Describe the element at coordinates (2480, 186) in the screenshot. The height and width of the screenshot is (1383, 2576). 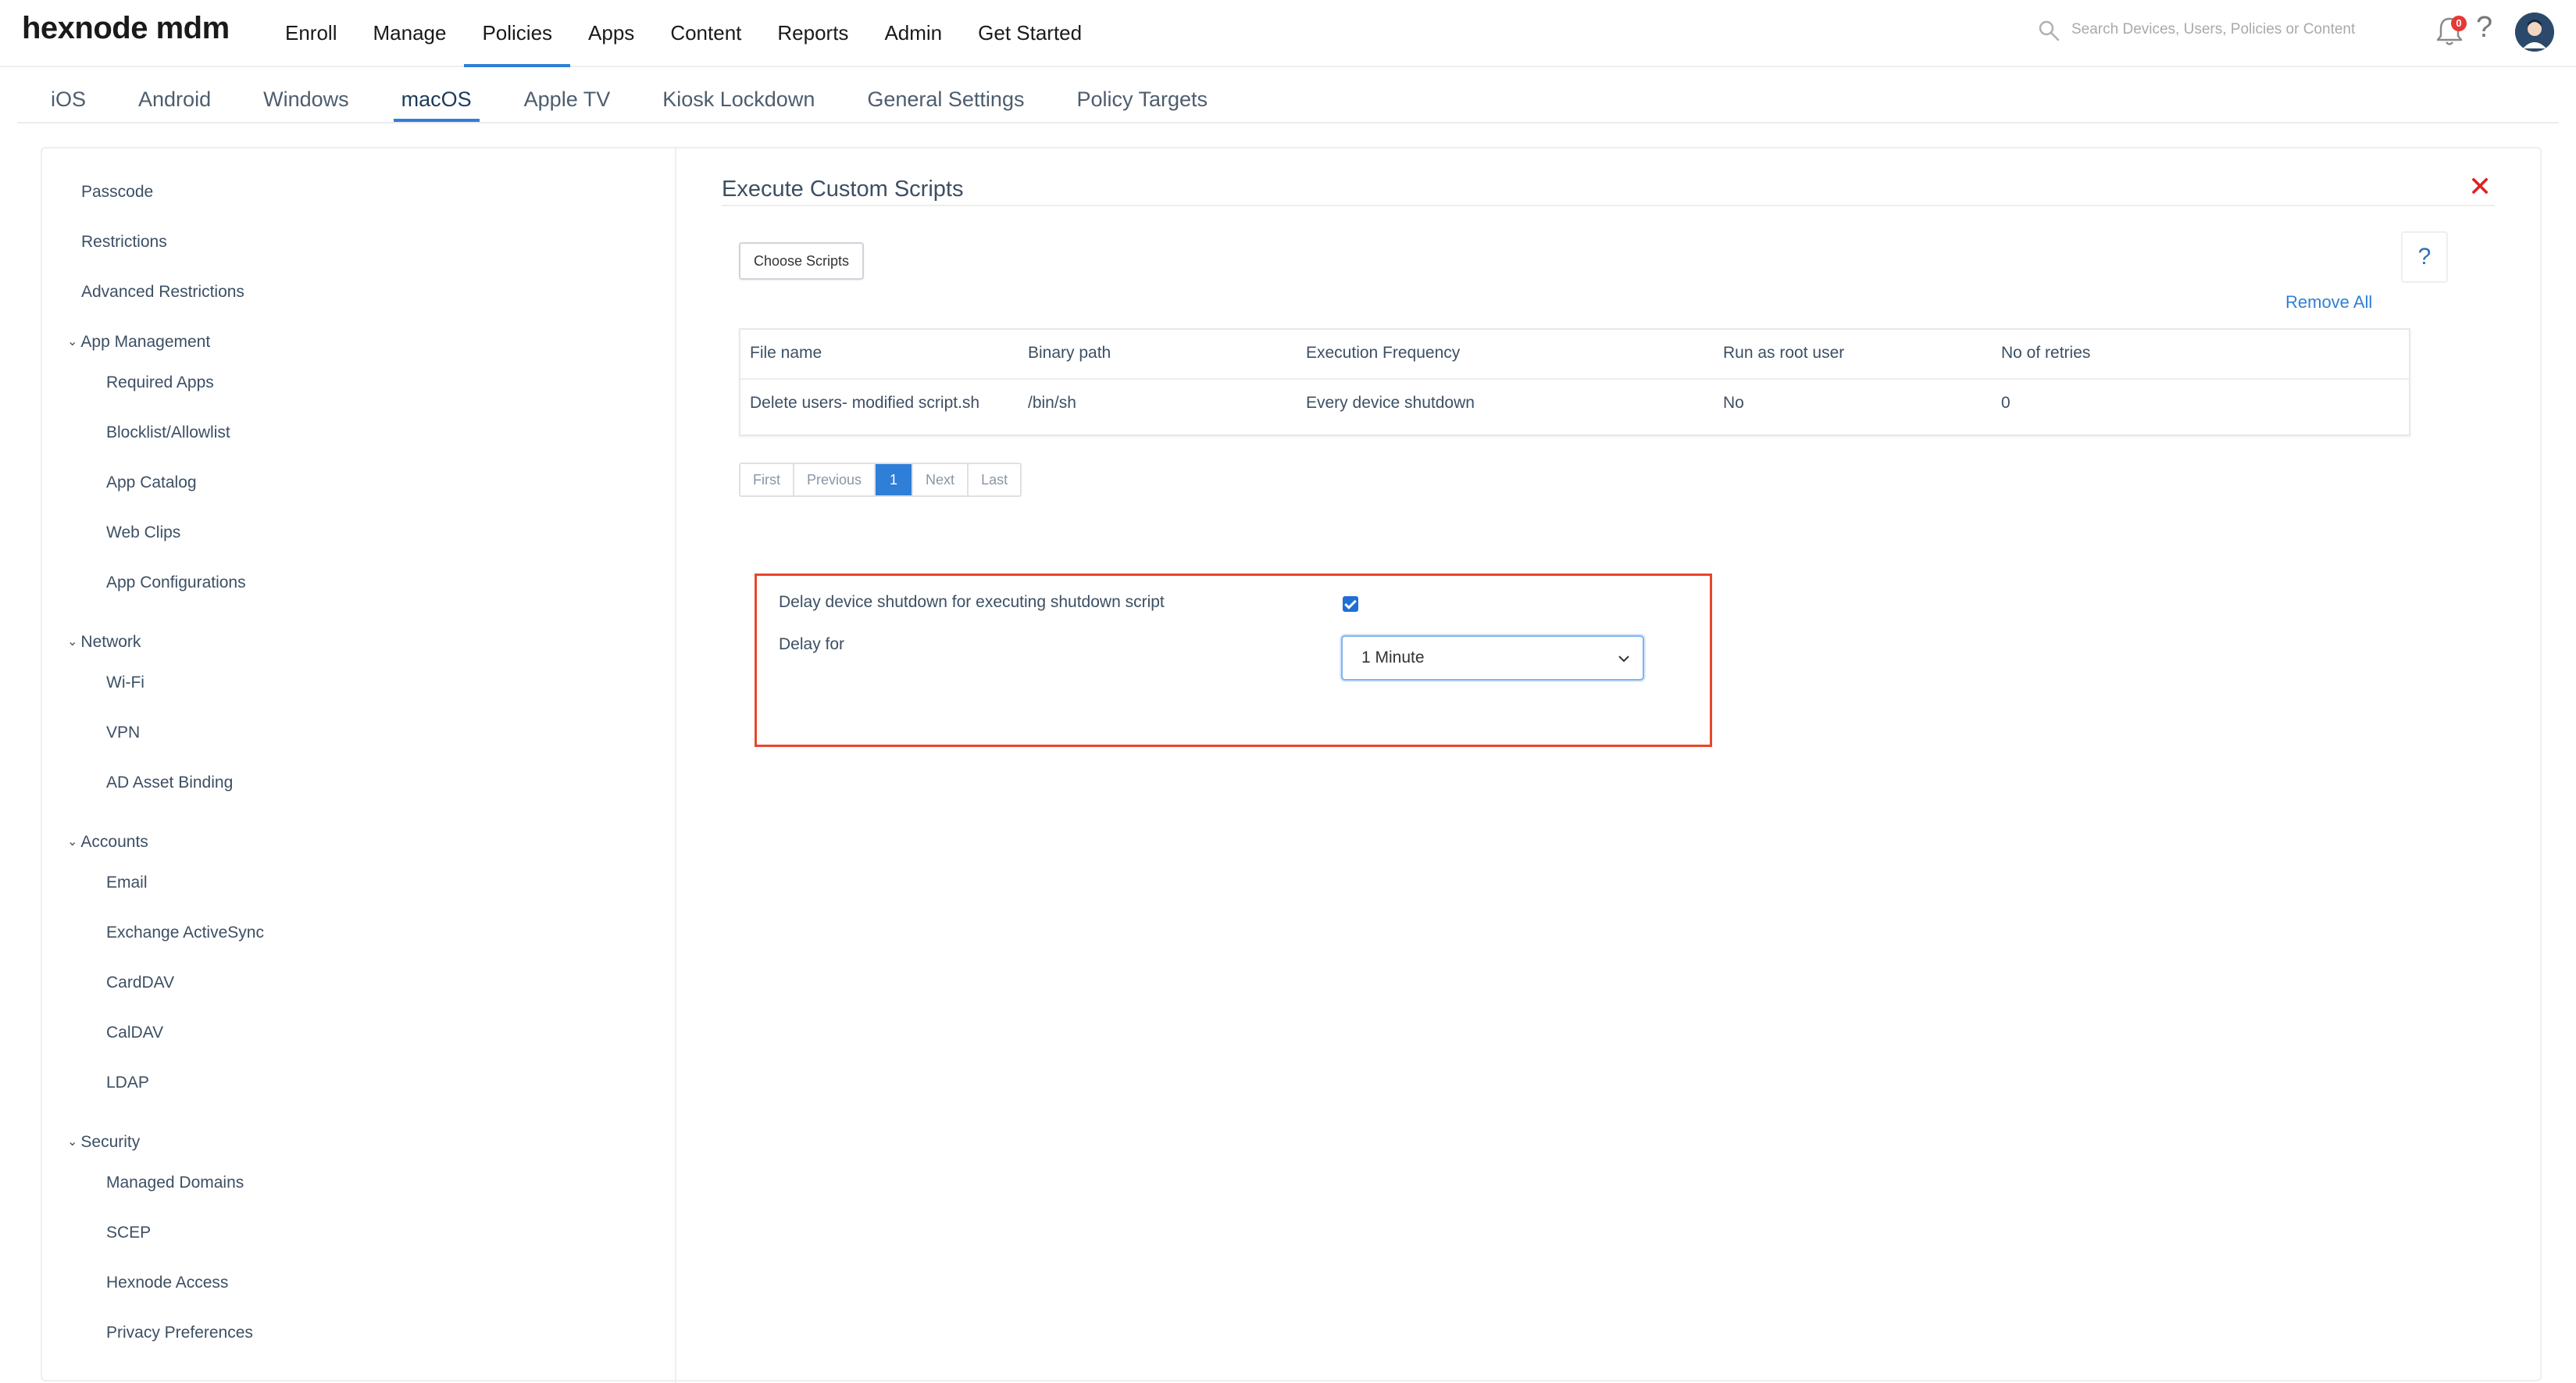
I see `close-icon: ✕` at that location.